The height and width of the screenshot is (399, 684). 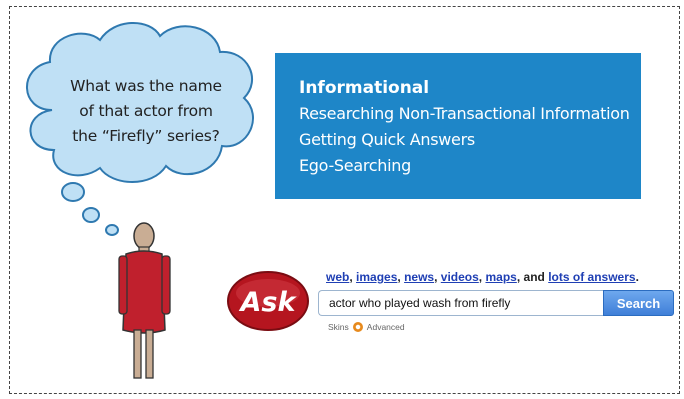 What do you see at coordinates (419, 277) in the screenshot?
I see `link-news: news` at bounding box center [419, 277].